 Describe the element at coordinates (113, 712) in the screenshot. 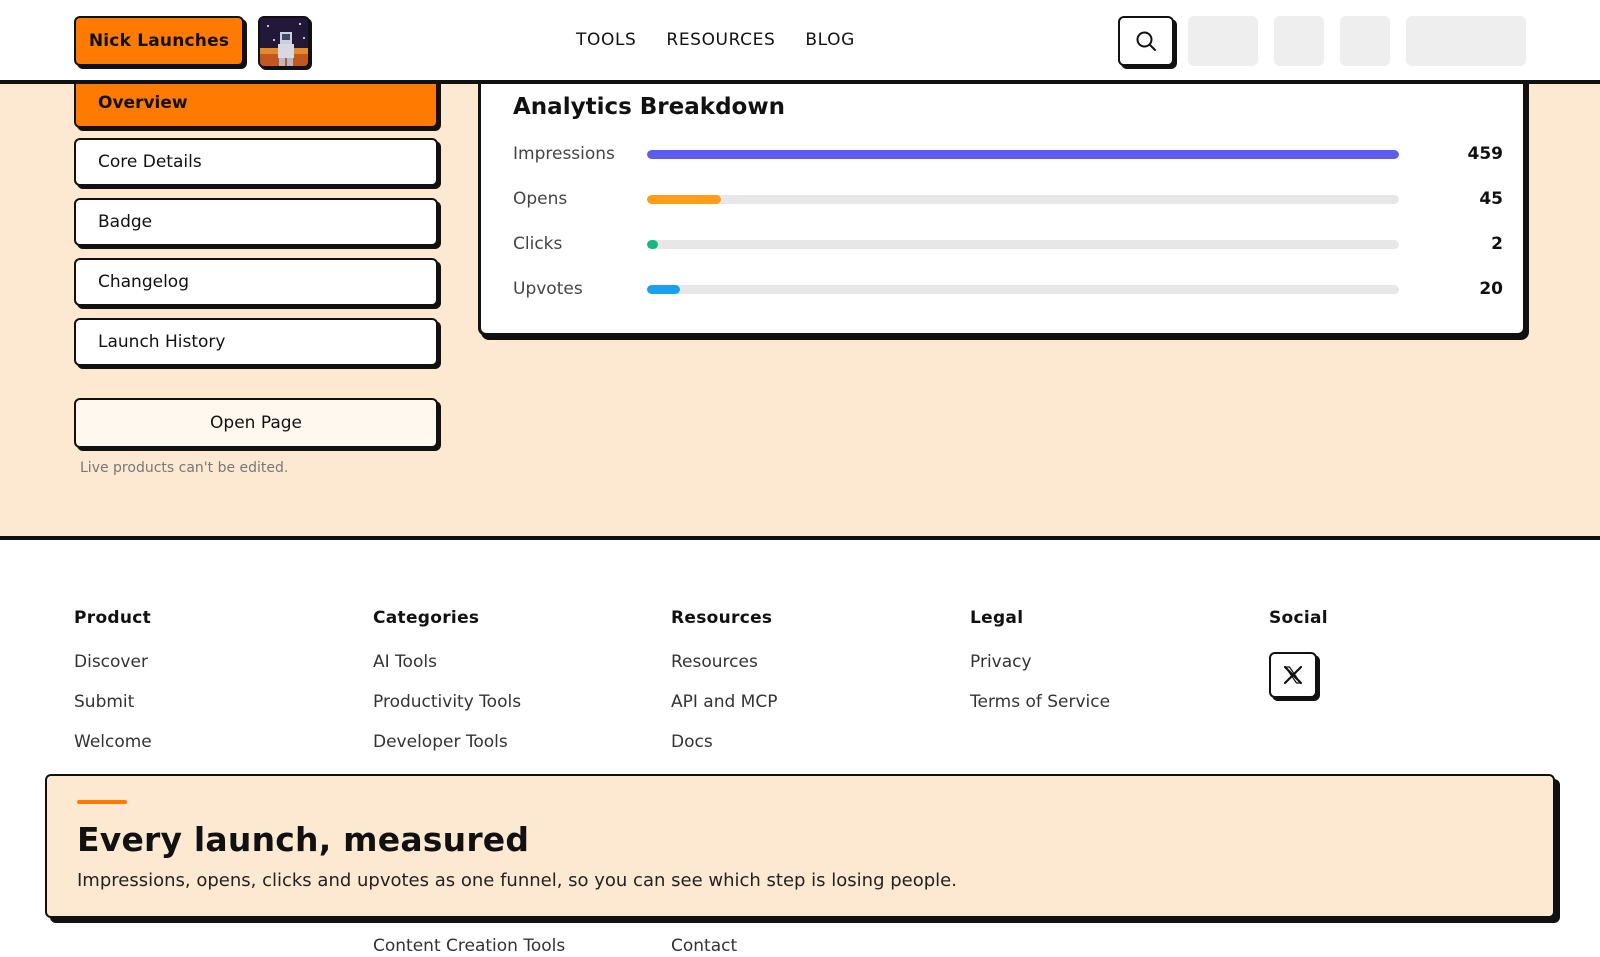

I see `footer-link-submit: Submit` at that location.